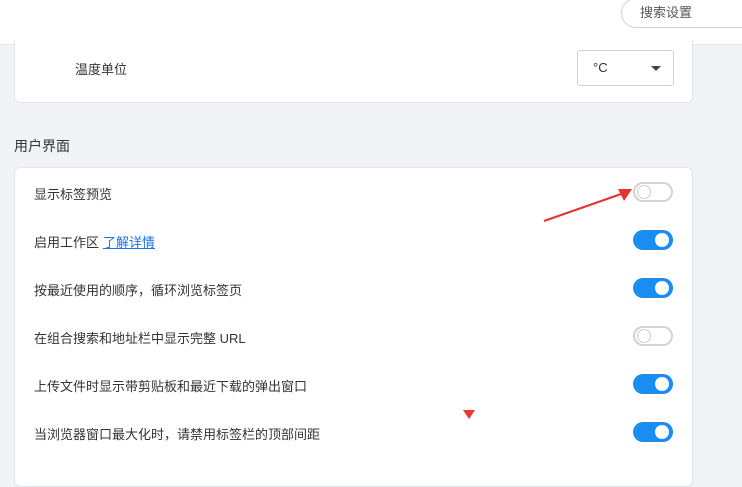  Describe the element at coordinates (587, 205) in the screenshot. I see `red-arrow-icon` at that location.